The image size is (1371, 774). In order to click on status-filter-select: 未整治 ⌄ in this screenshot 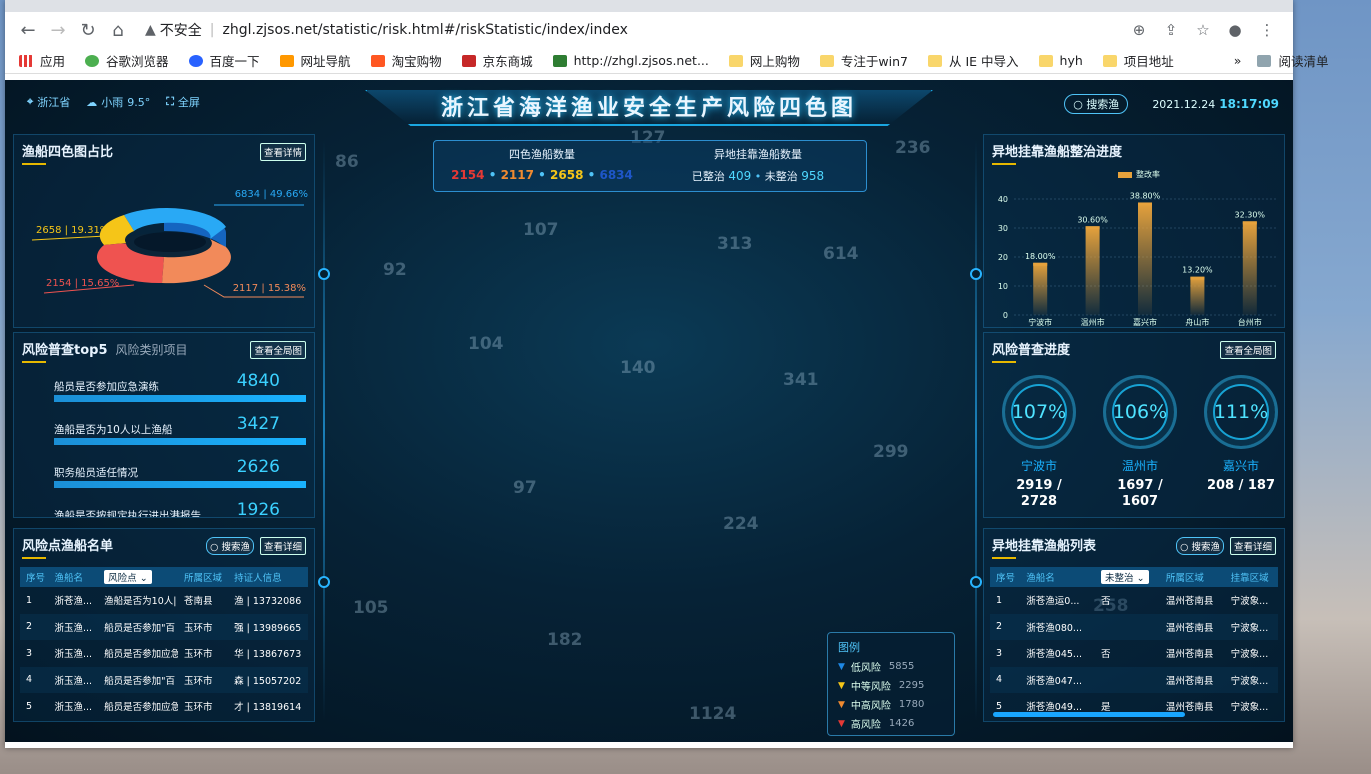, I will do `click(1125, 577)`.